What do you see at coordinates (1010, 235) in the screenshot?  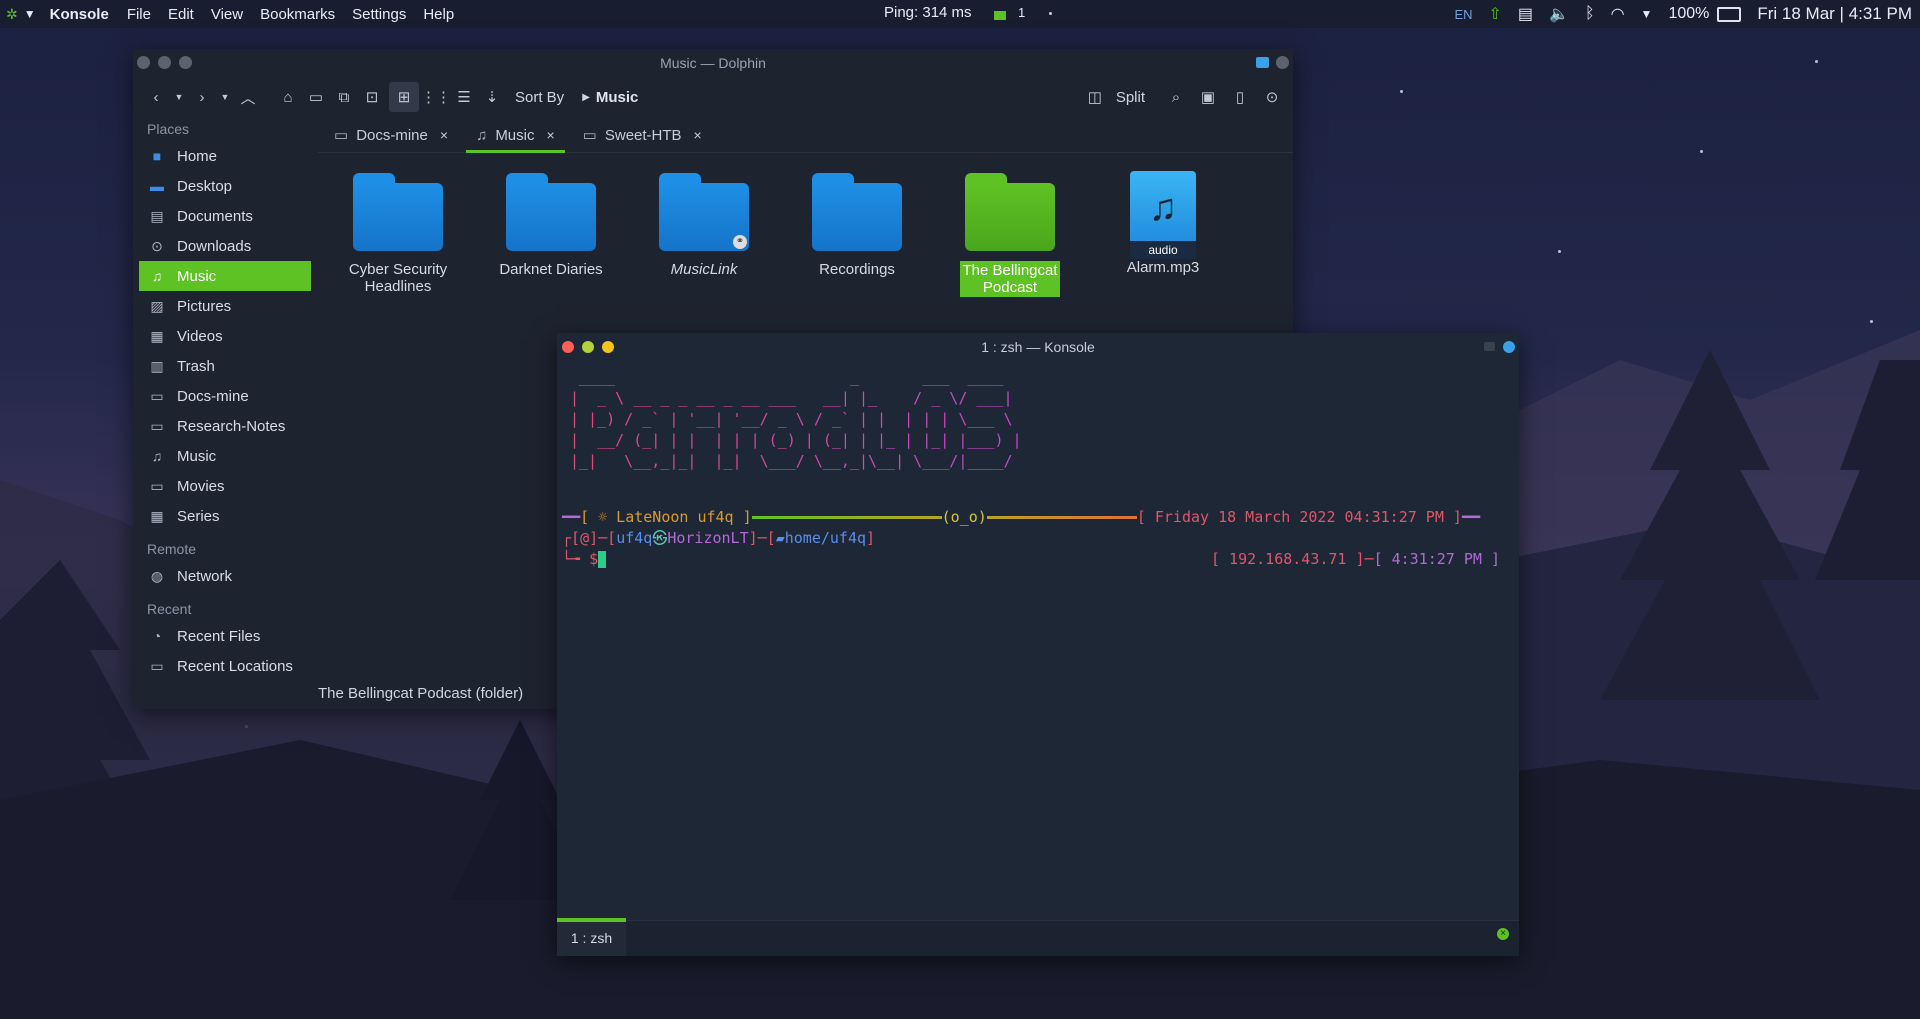 I see `file-item-the-bellingcat-podcast: The Bellingcat Podcast` at bounding box center [1010, 235].